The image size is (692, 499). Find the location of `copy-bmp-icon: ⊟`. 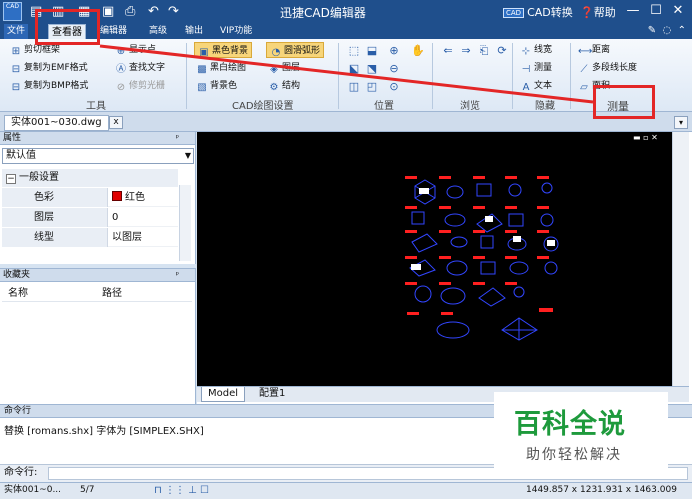

copy-bmp-icon: ⊟ is located at coordinates (16, 87).